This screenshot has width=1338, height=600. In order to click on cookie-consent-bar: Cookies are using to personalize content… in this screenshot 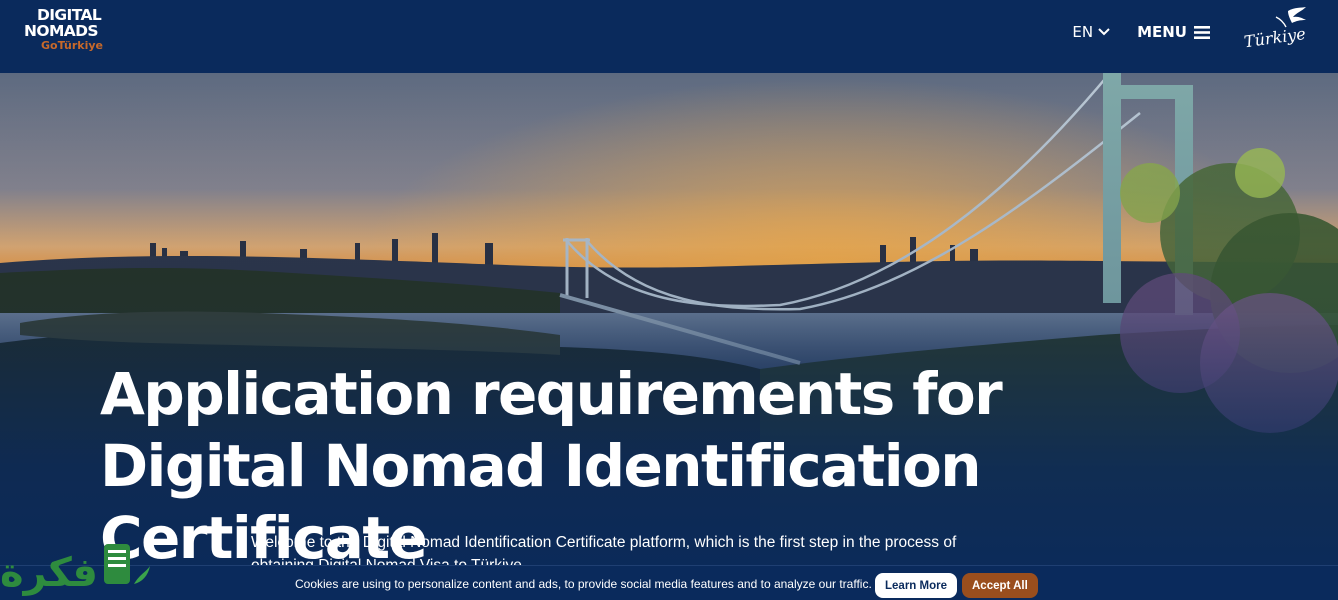, I will do `click(669, 582)`.